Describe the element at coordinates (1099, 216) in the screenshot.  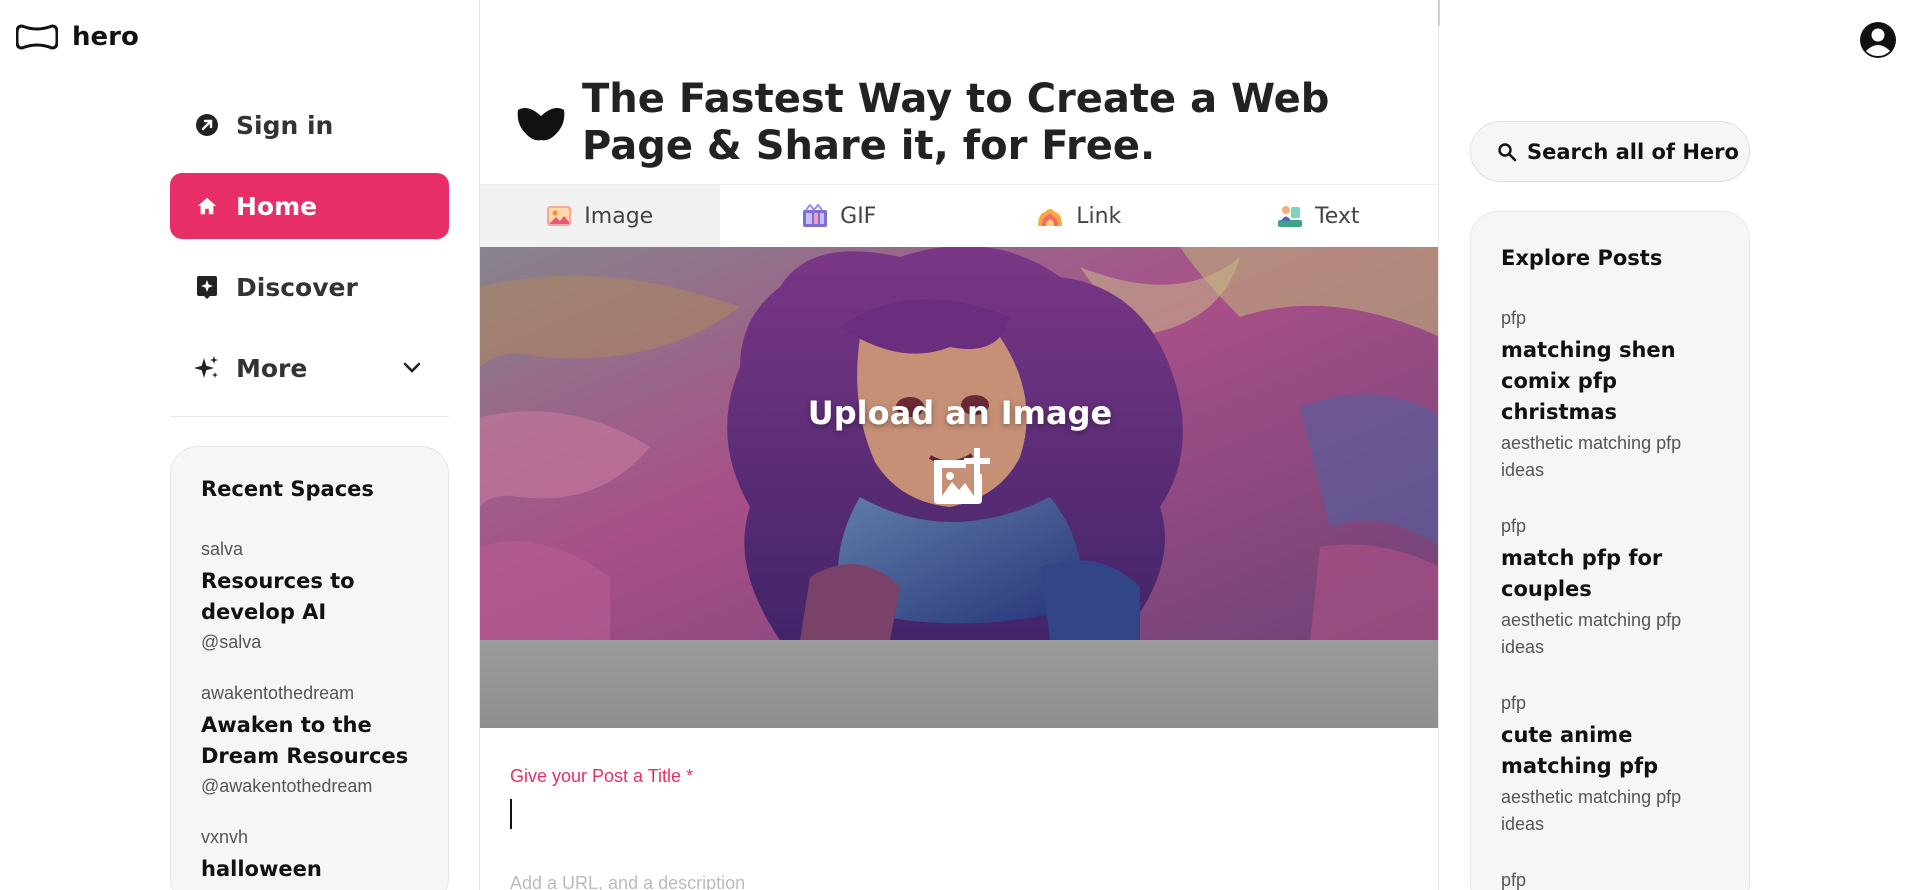
I see `tab-label: Link` at that location.